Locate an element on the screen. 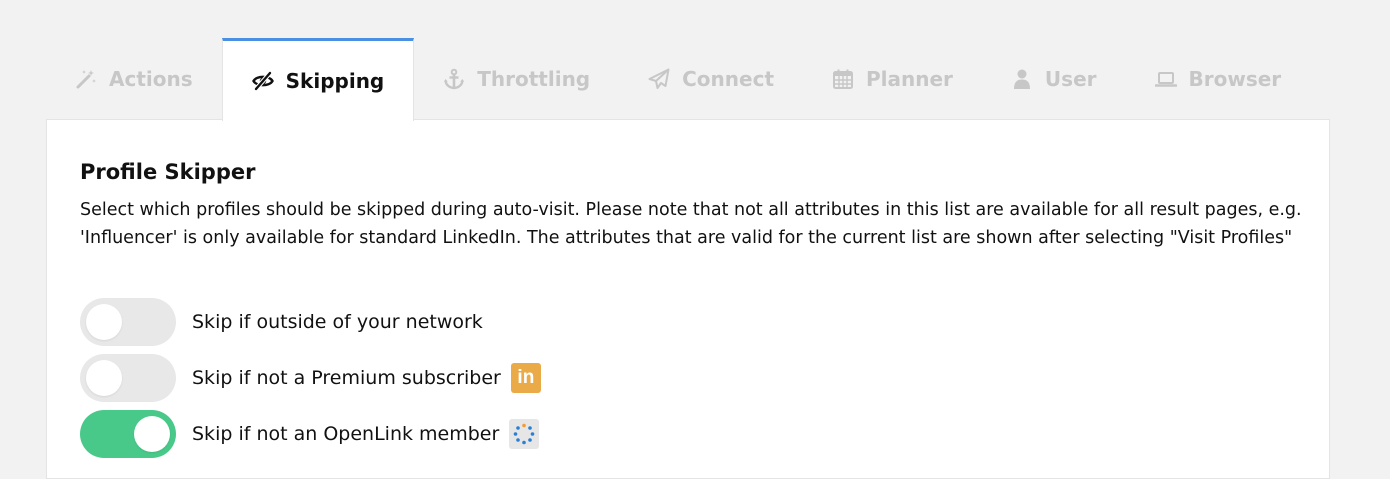  tab-label: Browser is located at coordinates (1235, 79).